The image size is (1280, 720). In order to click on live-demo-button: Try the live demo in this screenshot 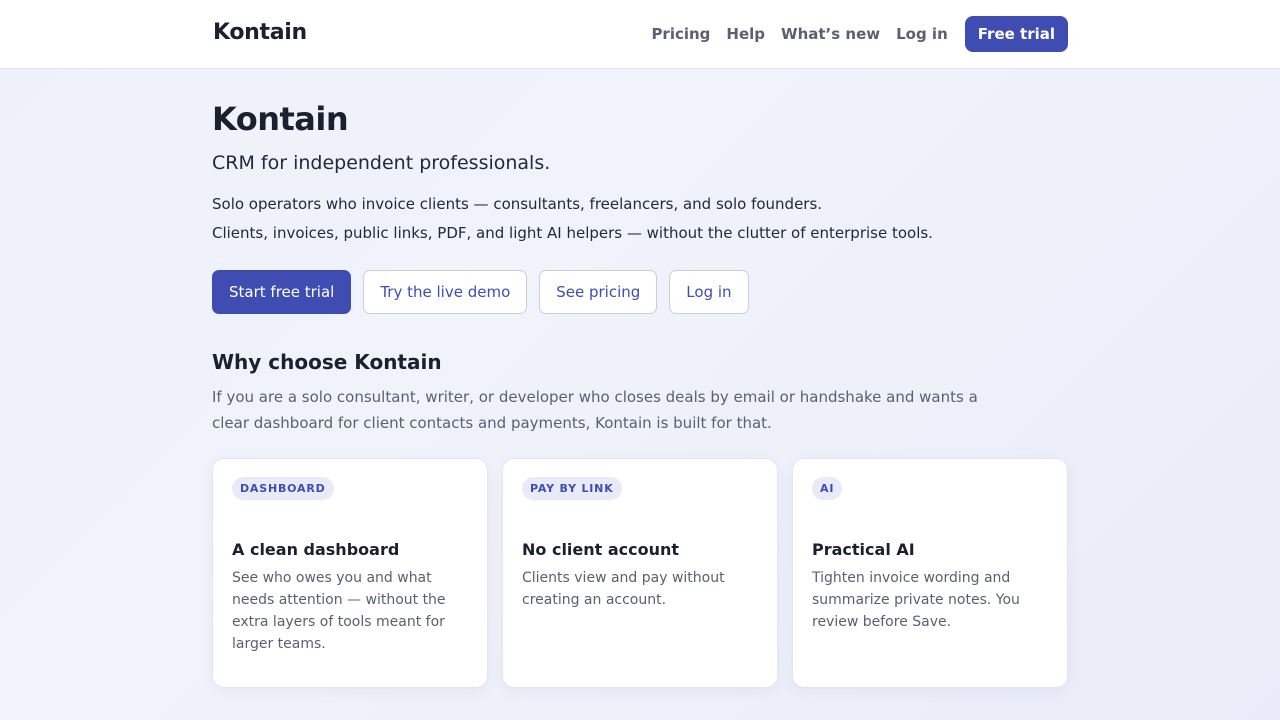, I will do `click(445, 292)`.